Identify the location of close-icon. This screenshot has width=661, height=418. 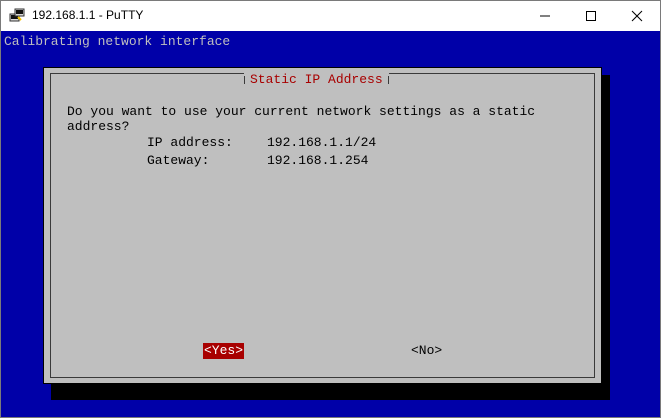
(637, 16).